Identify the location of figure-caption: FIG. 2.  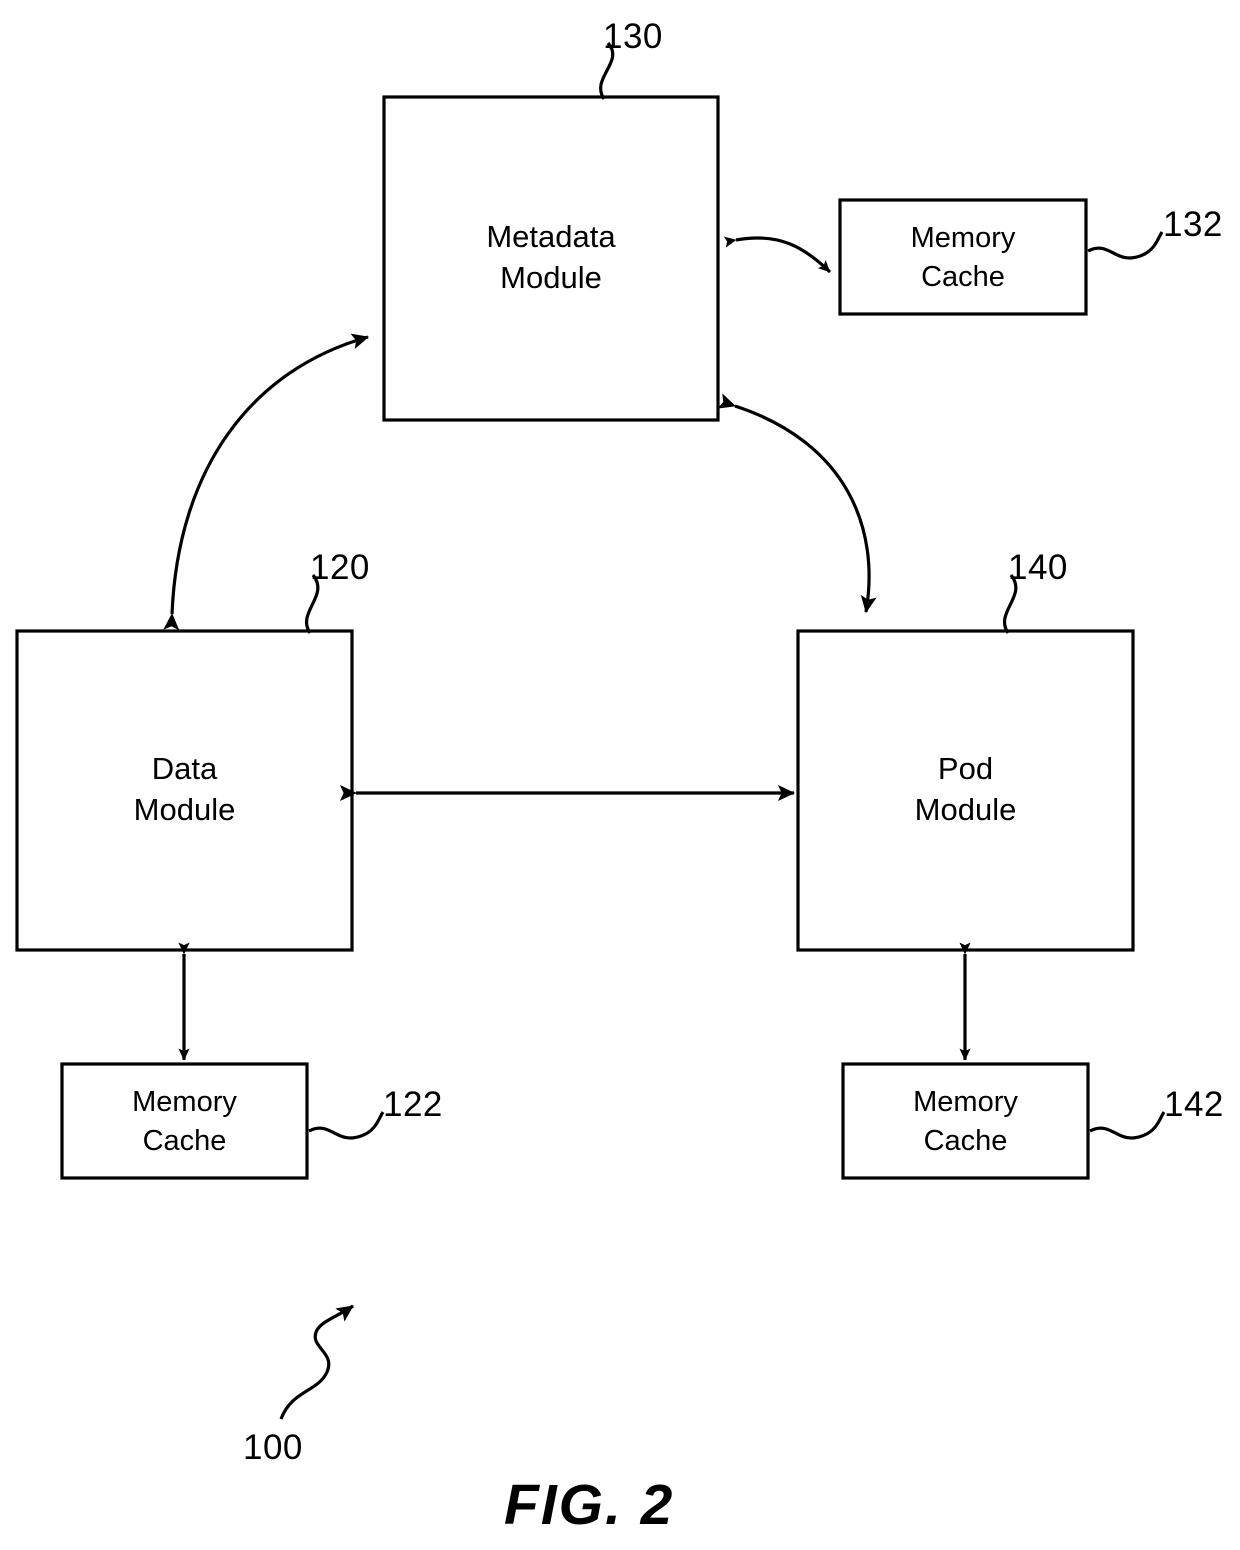
(589, 1505).